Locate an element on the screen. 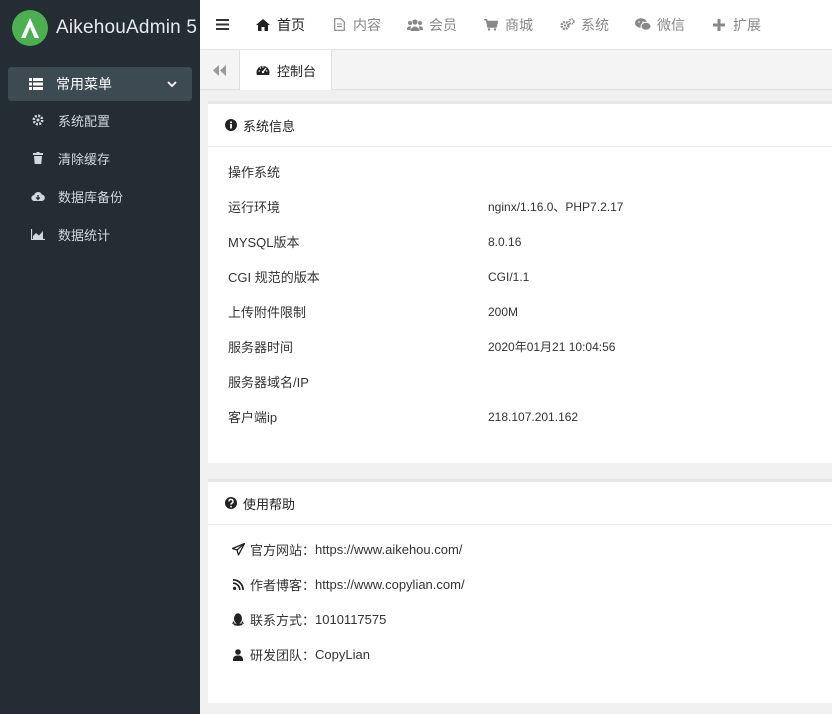 The height and width of the screenshot is (714, 832). brand: AikehouAdmin 5 is located at coordinates (100, 28).